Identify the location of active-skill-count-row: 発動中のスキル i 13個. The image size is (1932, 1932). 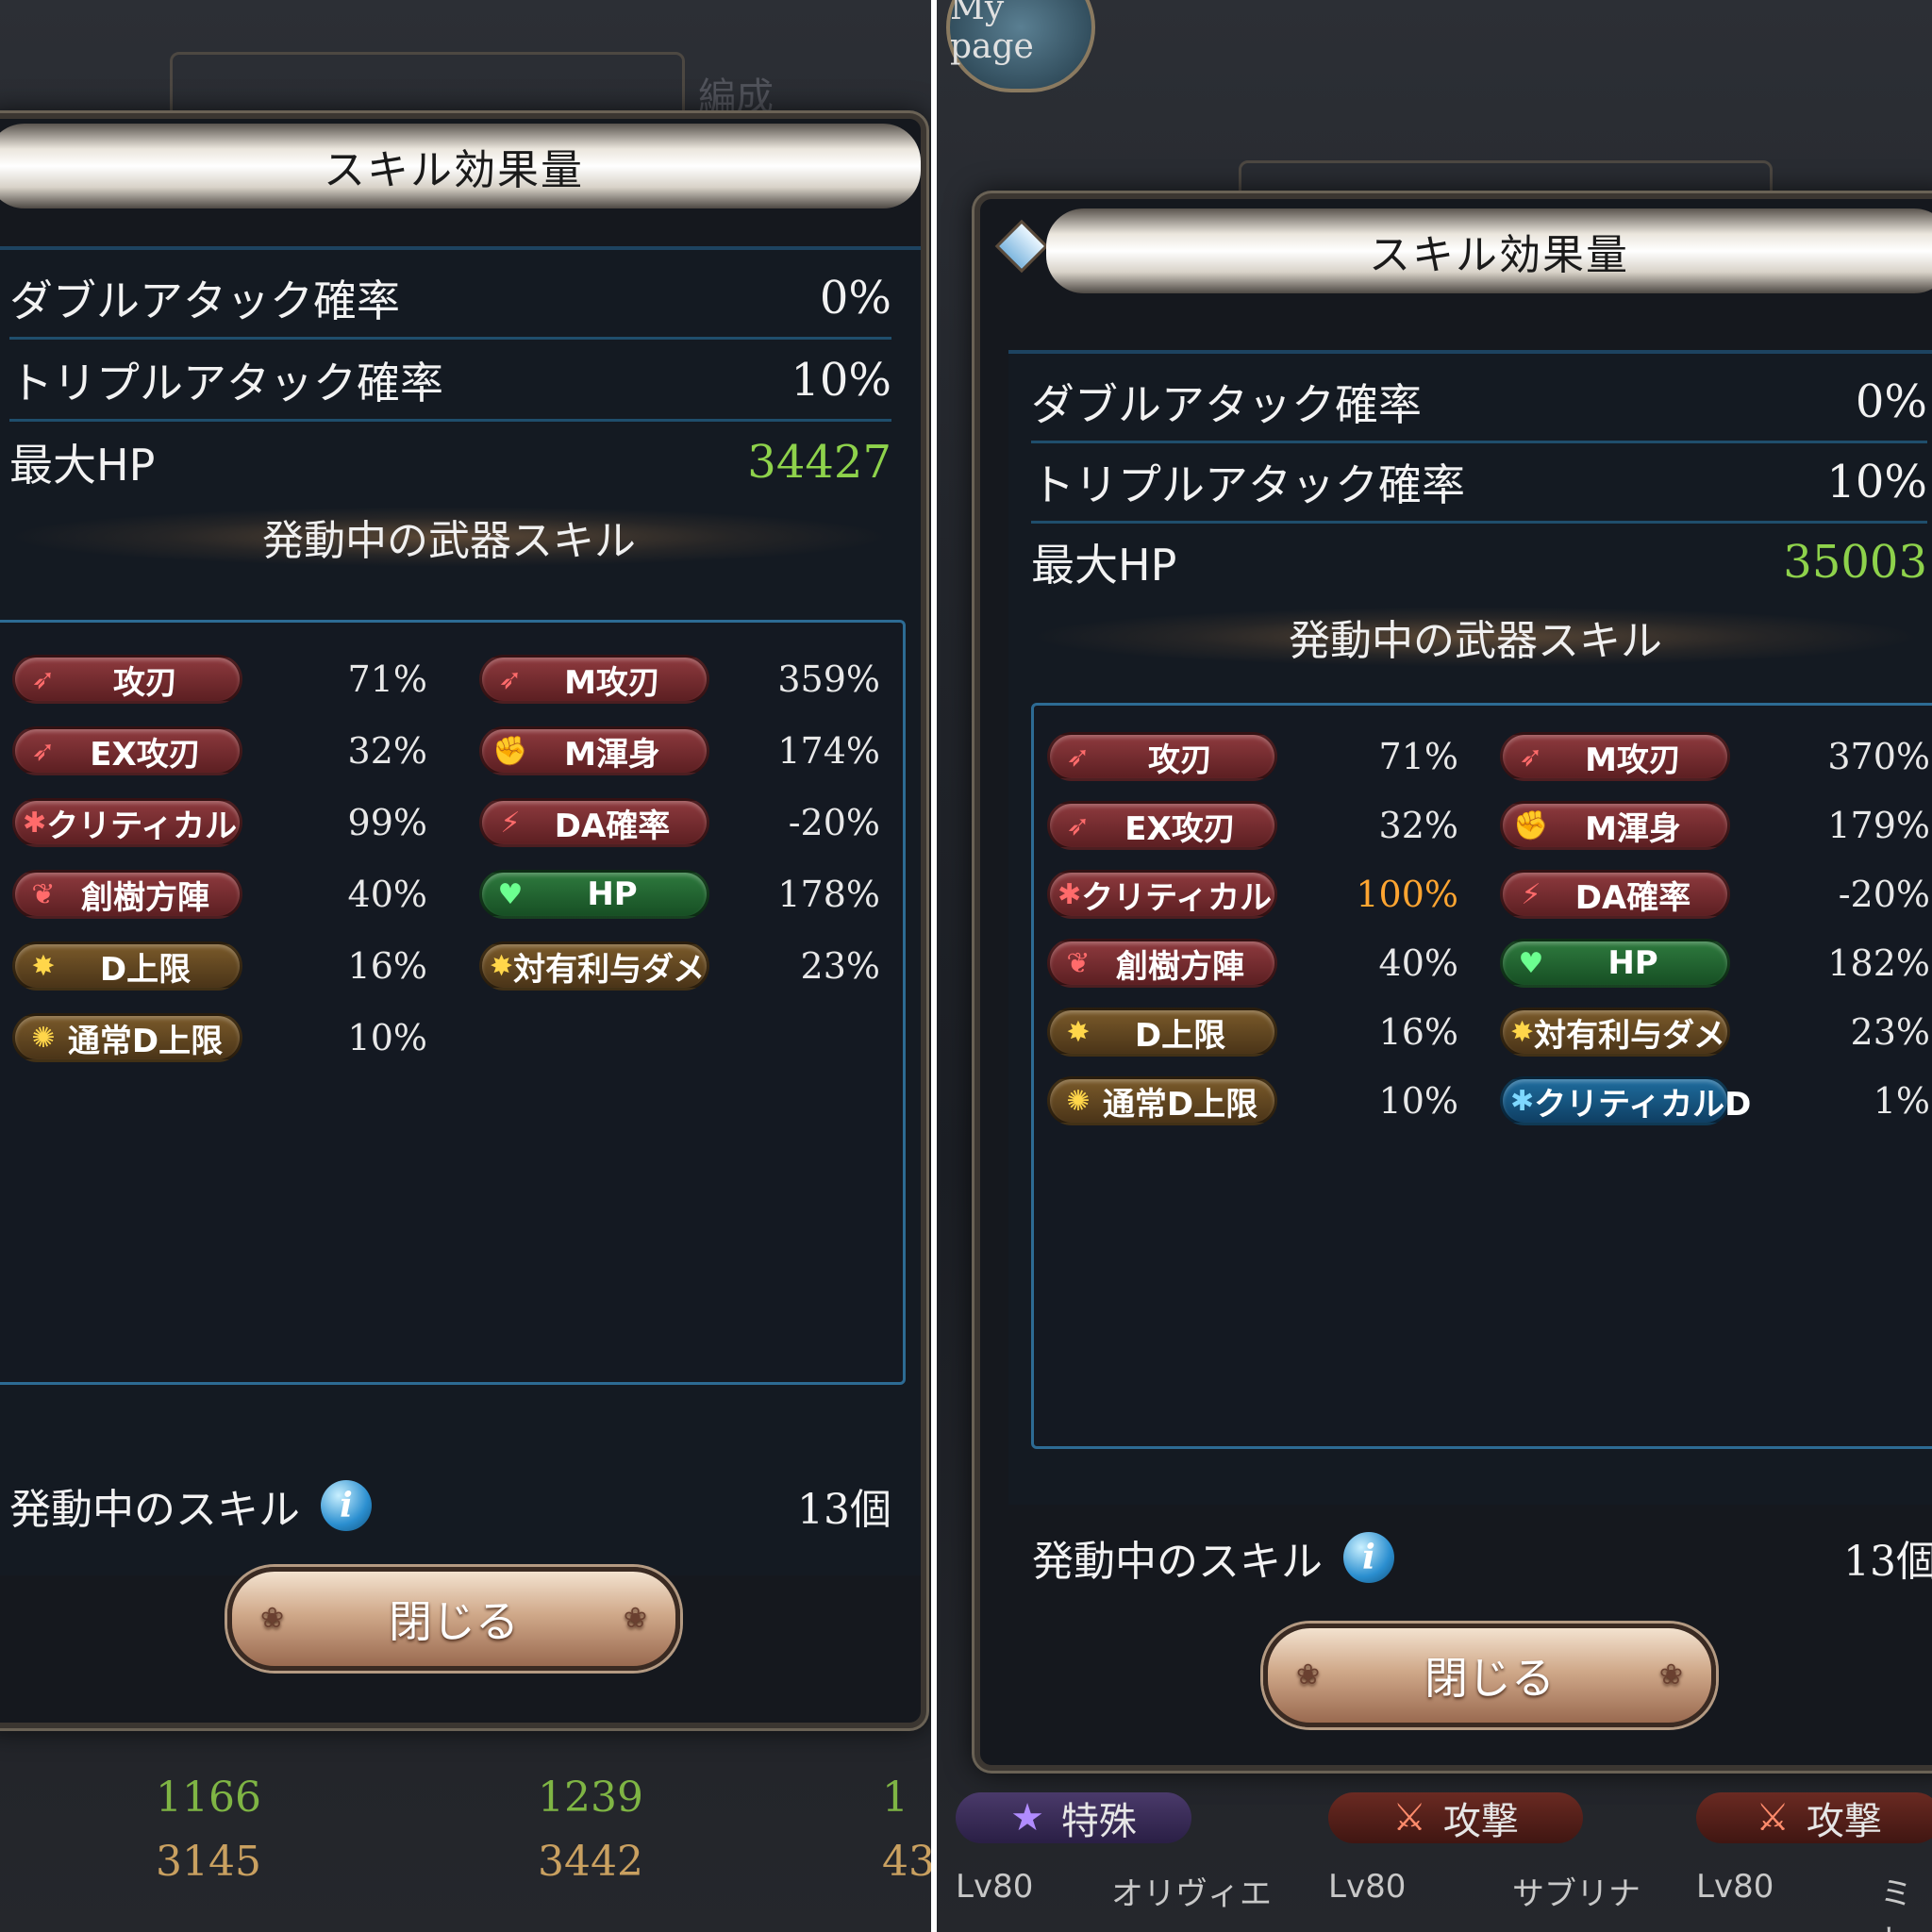
(1482, 1557).